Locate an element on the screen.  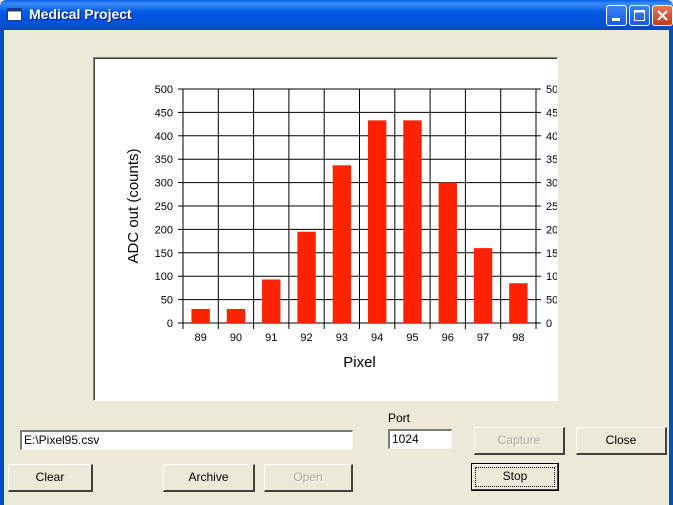
focus-rectangle is located at coordinates (515, 477).